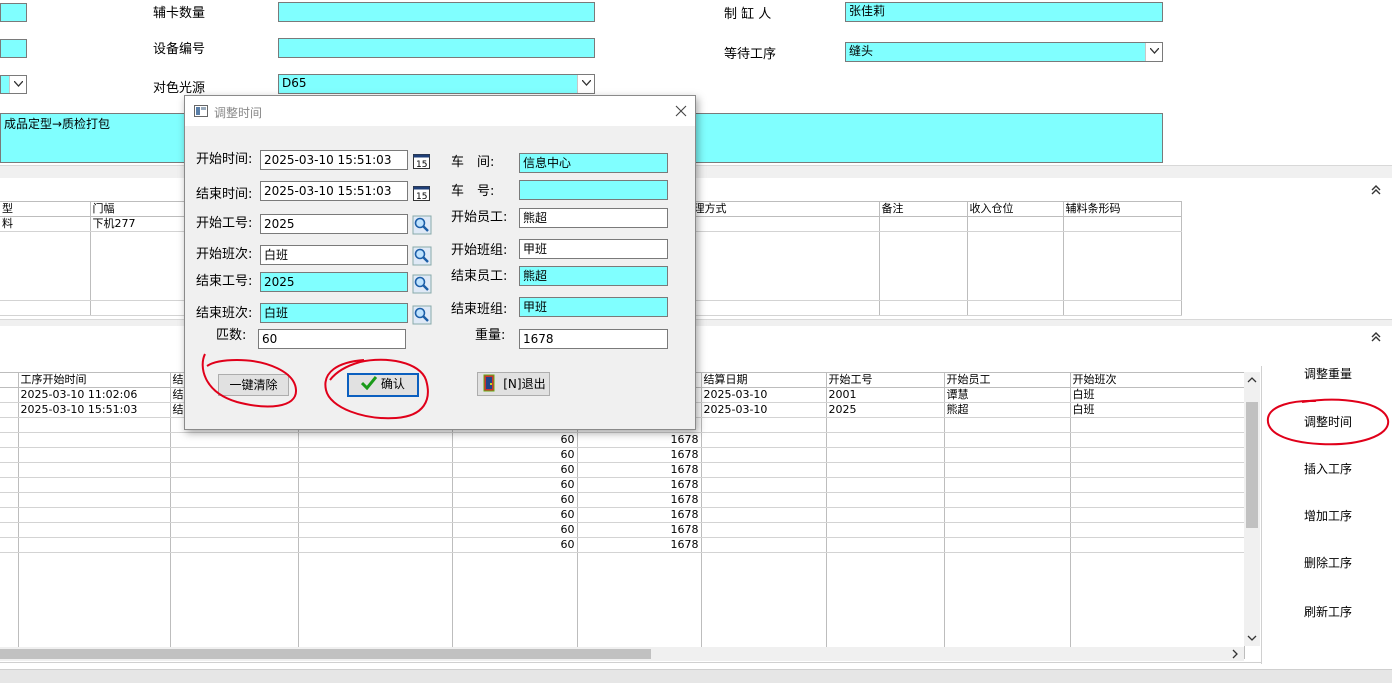 The image size is (1392, 683). What do you see at coordinates (94, 410) in the screenshot?
I see `table-cell: 2025-03-10 15:51:03` at bounding box center [94, 410].